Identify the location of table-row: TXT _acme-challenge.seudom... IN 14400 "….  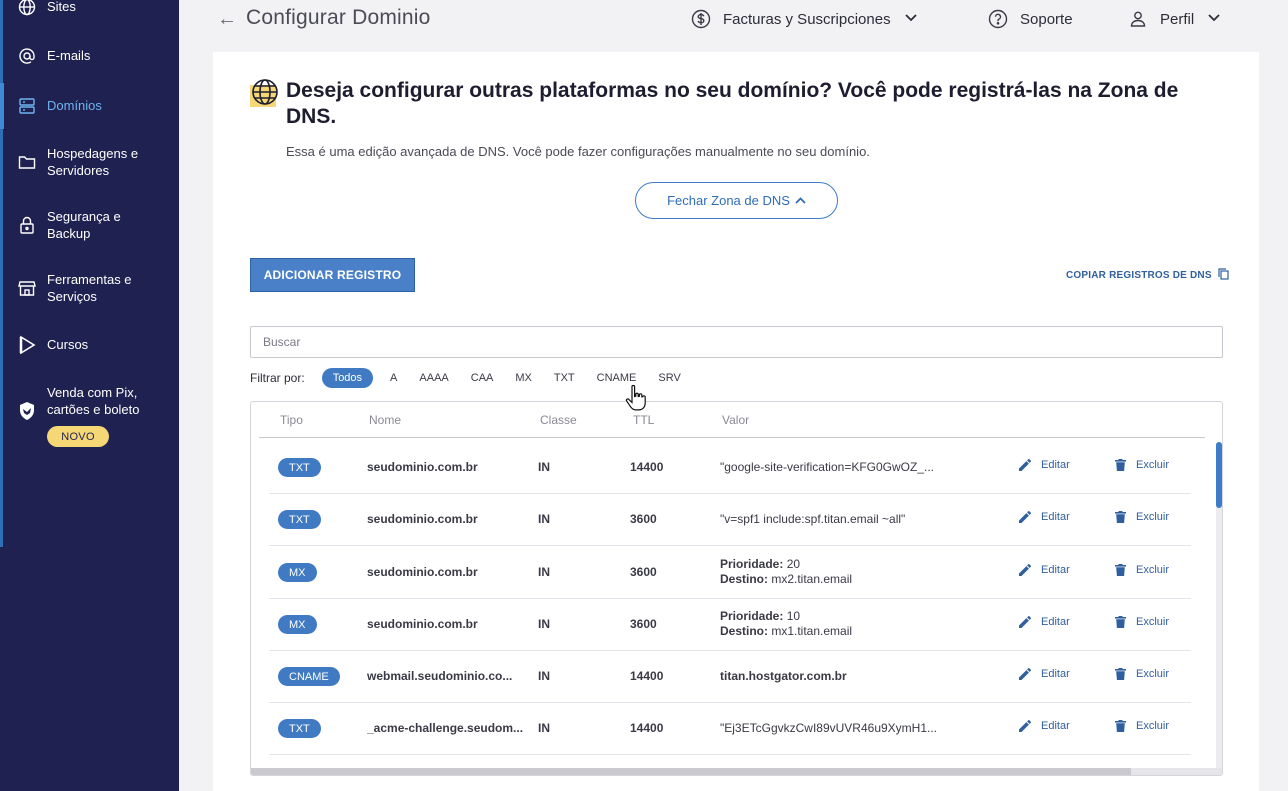
(730, 728).